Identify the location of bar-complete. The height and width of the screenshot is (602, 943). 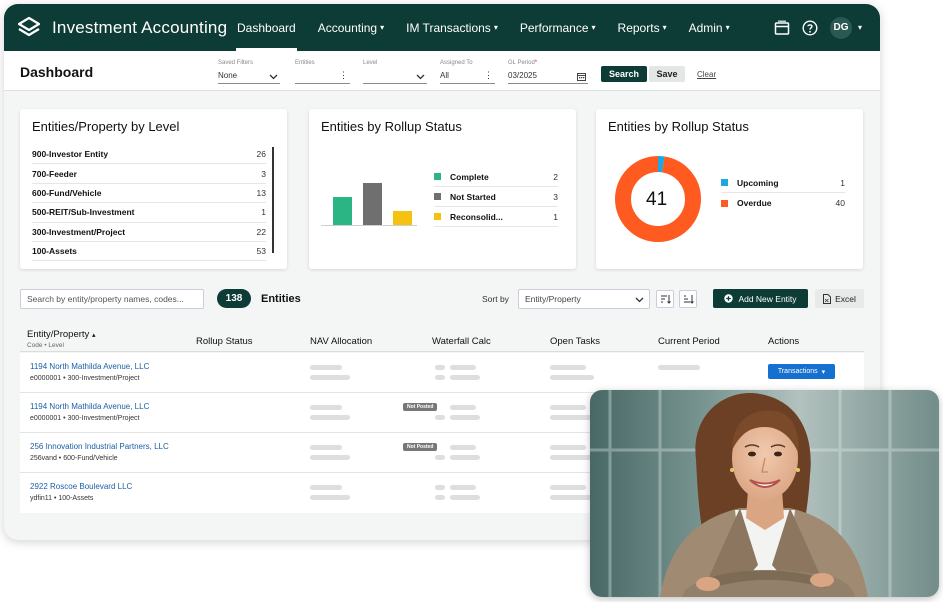
(342, 211).